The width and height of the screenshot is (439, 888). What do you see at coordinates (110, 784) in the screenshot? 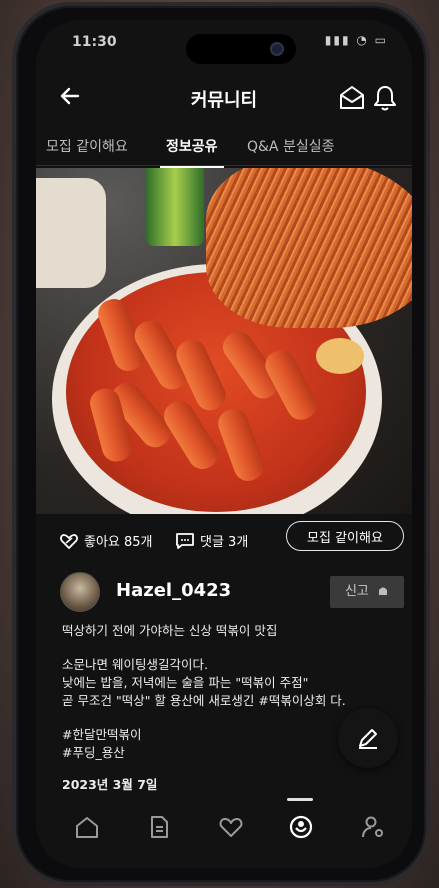
I see `post-date: 2023년 3월 7일` at bounding box center [110, 784].